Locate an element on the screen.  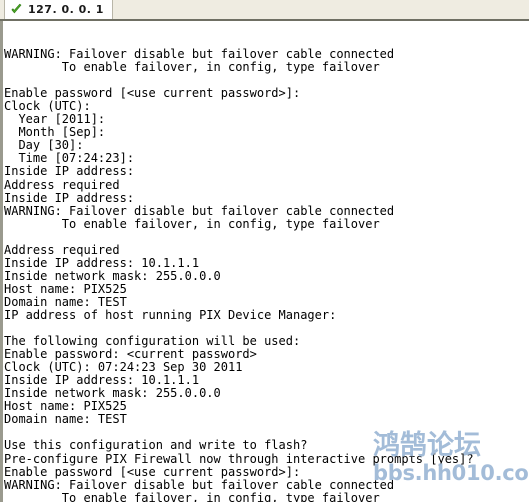
green-check-icon is located at coordinates (16, 8).